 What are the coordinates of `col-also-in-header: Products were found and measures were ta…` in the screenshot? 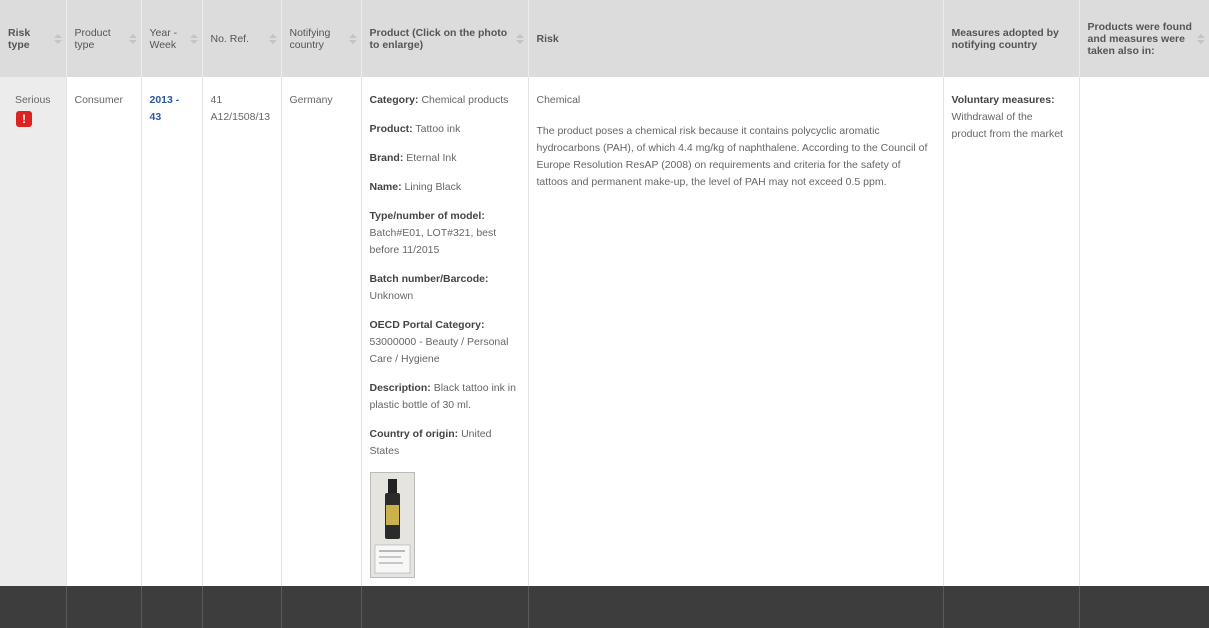 It's located at (1144, 38).